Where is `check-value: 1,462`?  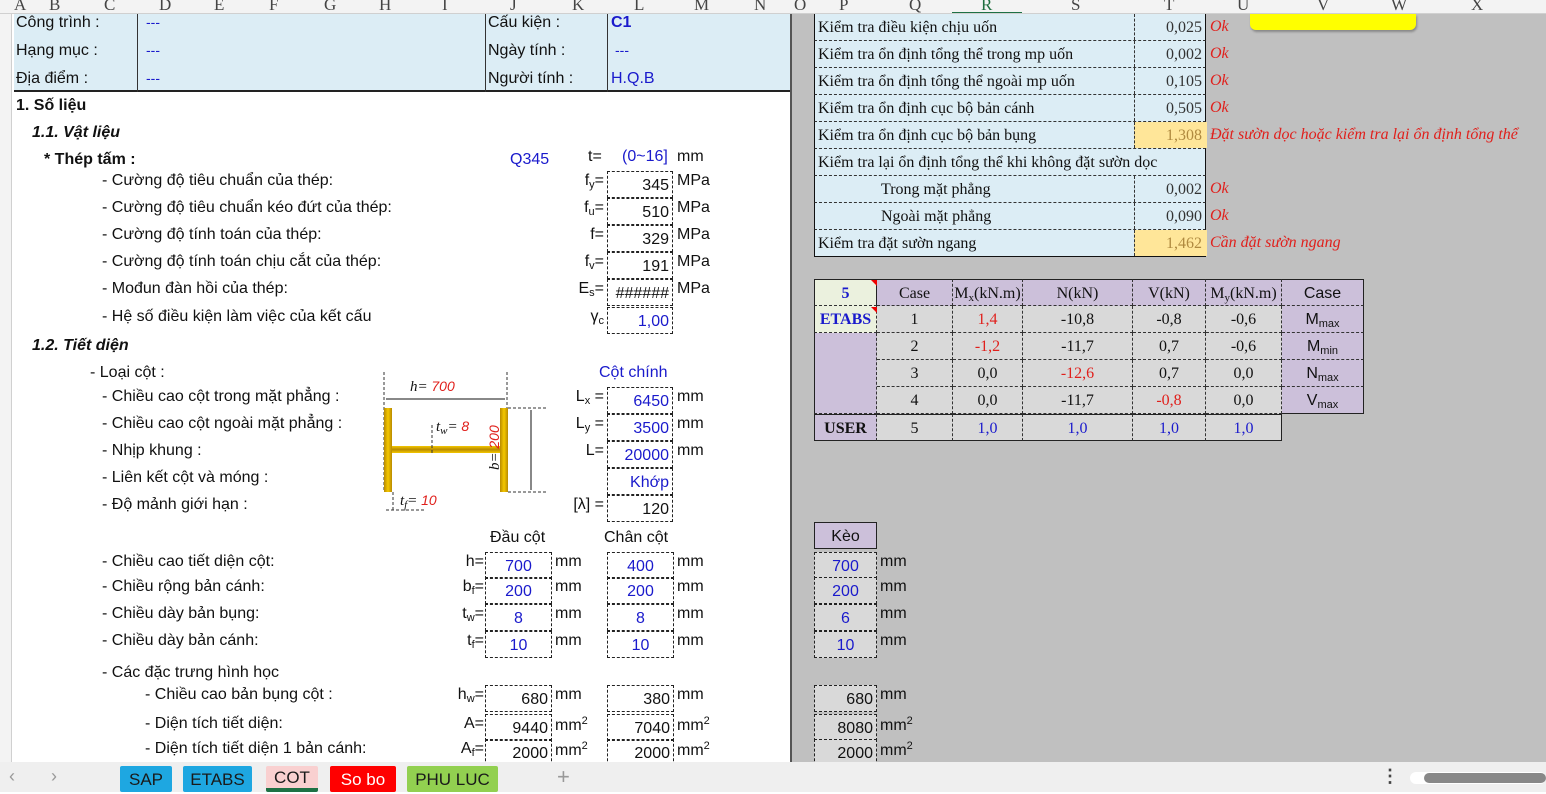
check-value: 1,462 is located at coordinates (1170, 243).